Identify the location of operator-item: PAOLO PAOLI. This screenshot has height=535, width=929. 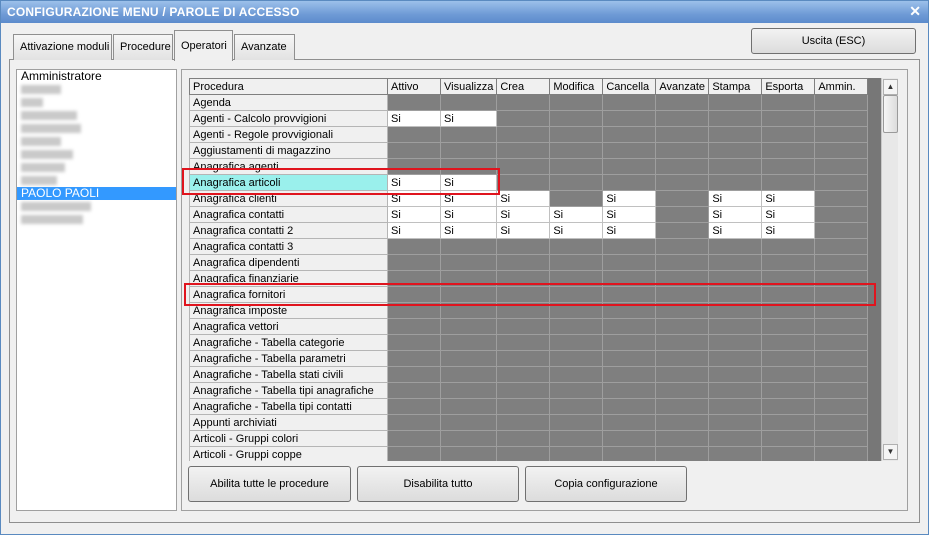
(96, 193).